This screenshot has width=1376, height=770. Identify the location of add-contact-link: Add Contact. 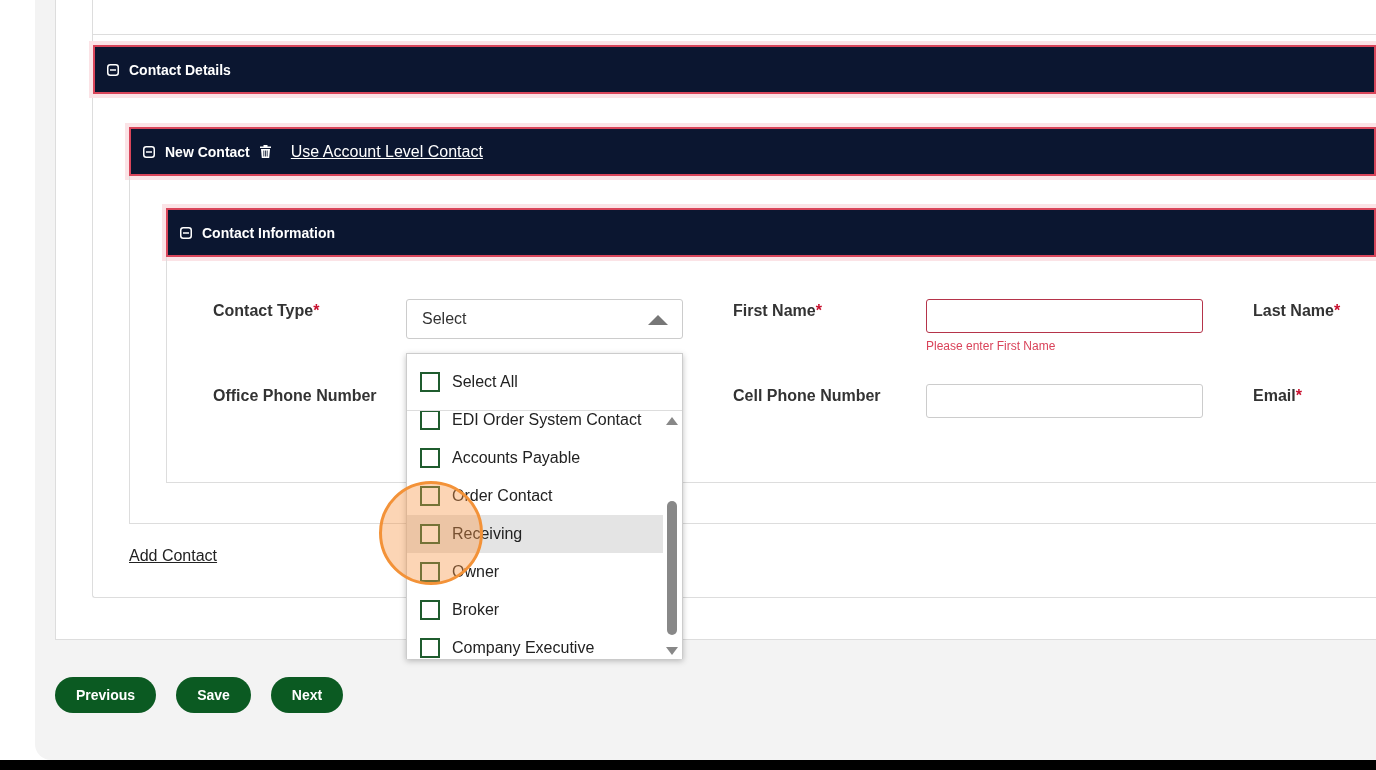
(173, 555).